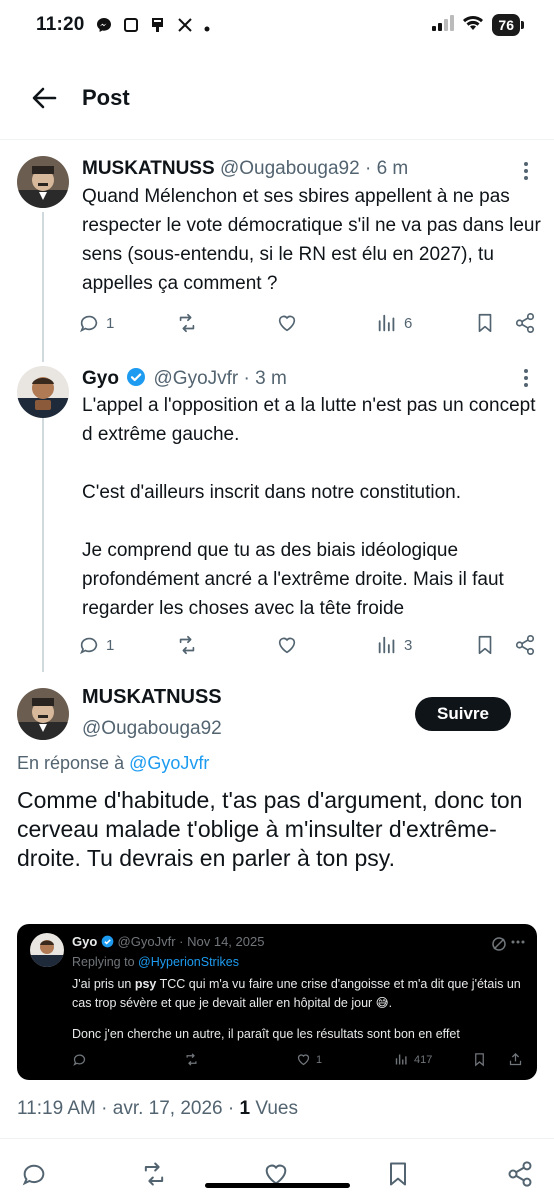 This screenshot has width=554, height=1200. I want to click on card-header: Gyo @GyoJvfr · Nov 14, 2025, so click(168, 941).